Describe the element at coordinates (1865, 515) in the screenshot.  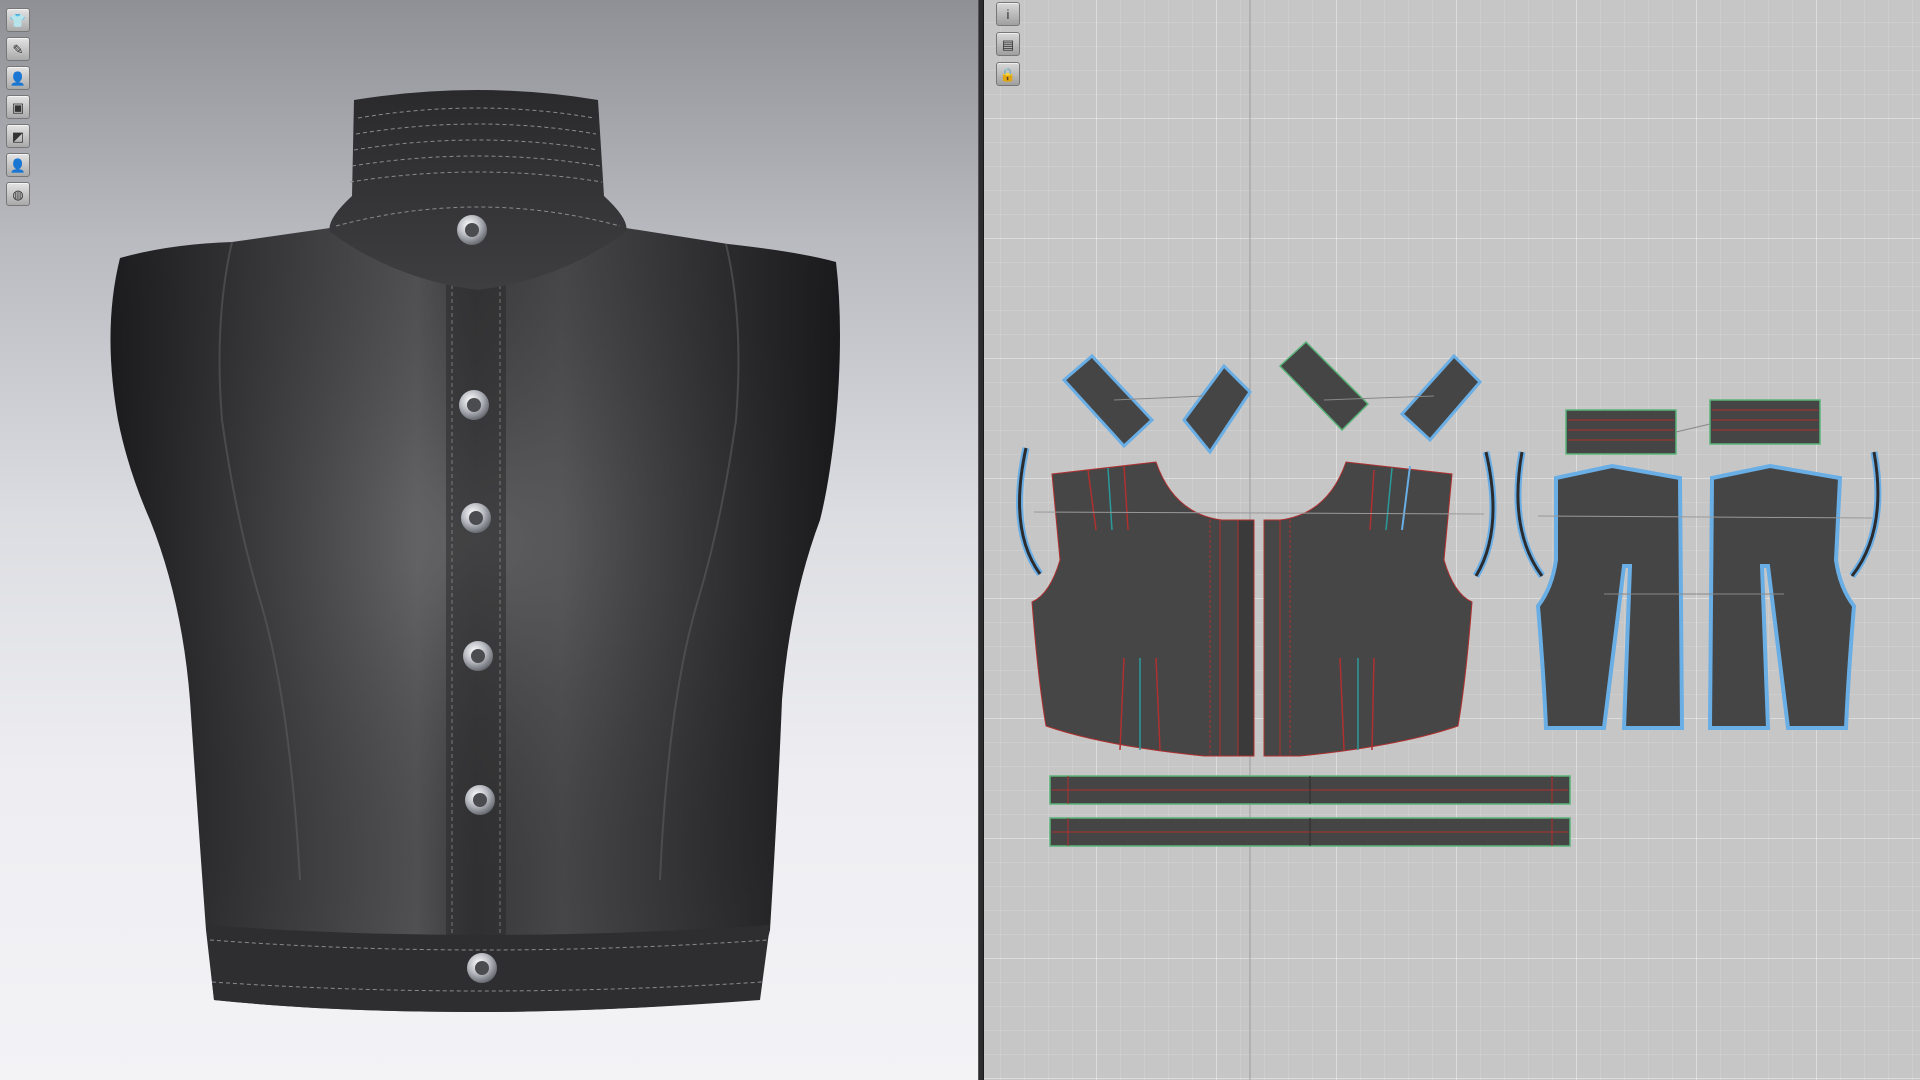
I see `back-armhole-binding-right` at that location.